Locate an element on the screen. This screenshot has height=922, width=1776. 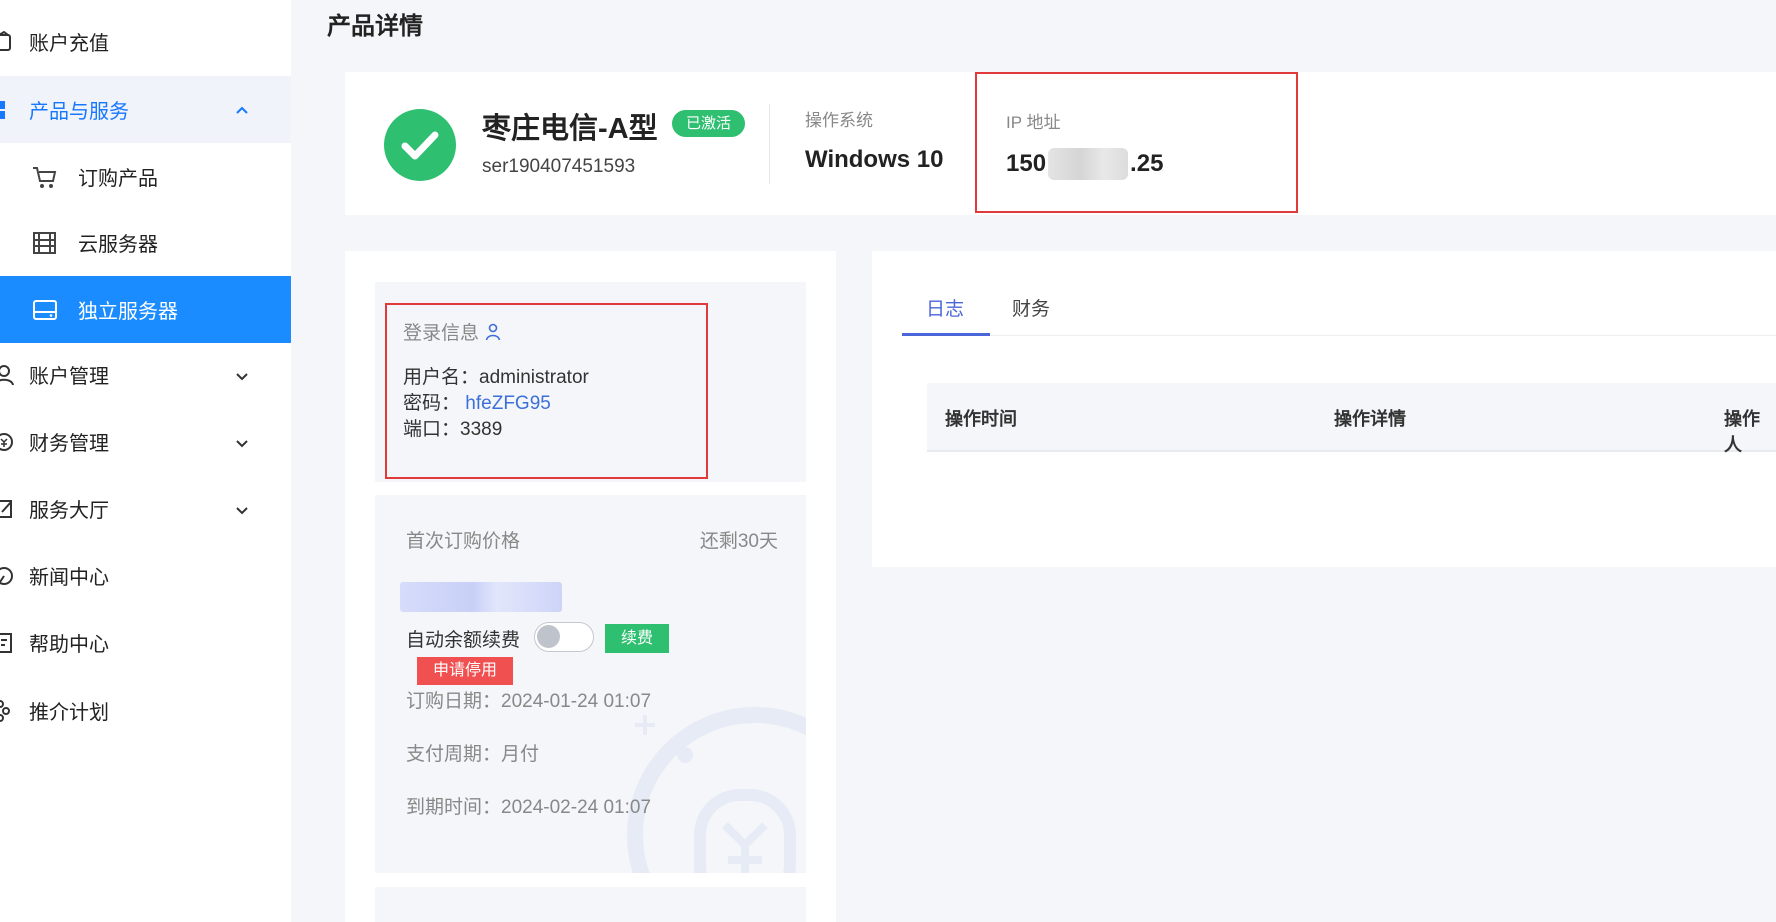
active-tab-indicator is located at coordinates (946, 334).